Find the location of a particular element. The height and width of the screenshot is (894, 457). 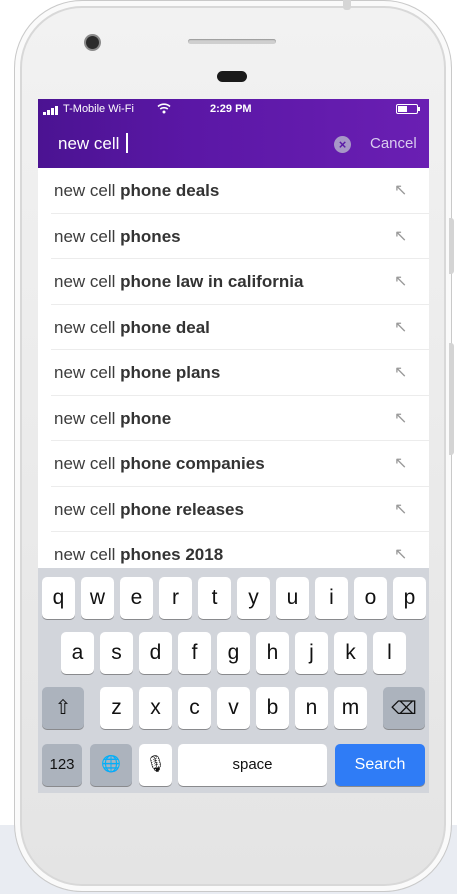

phone-volume-up-button is located at coordinates (451, 246).